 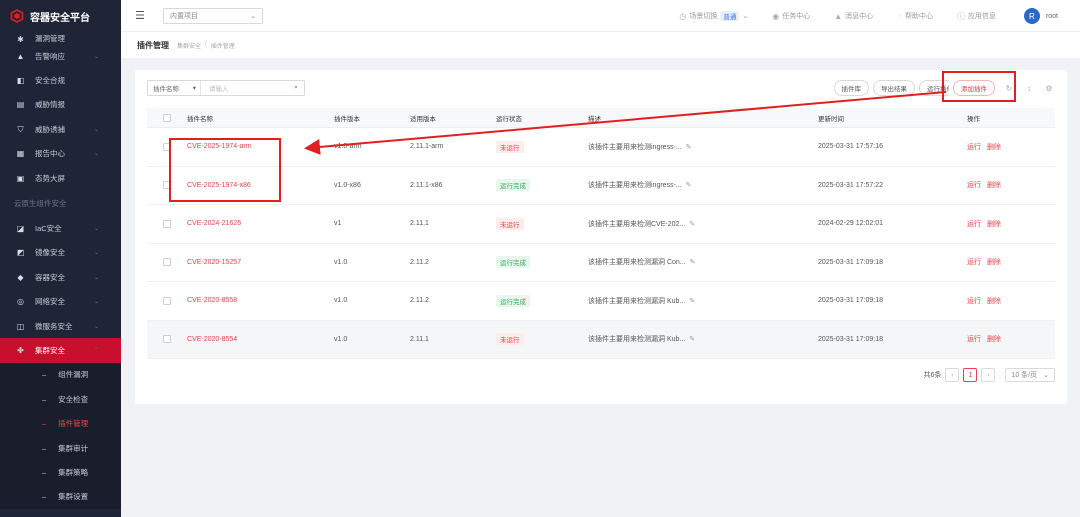 I want to click on name-cell: CVE-2020-8558, so click(x=260, y=300).